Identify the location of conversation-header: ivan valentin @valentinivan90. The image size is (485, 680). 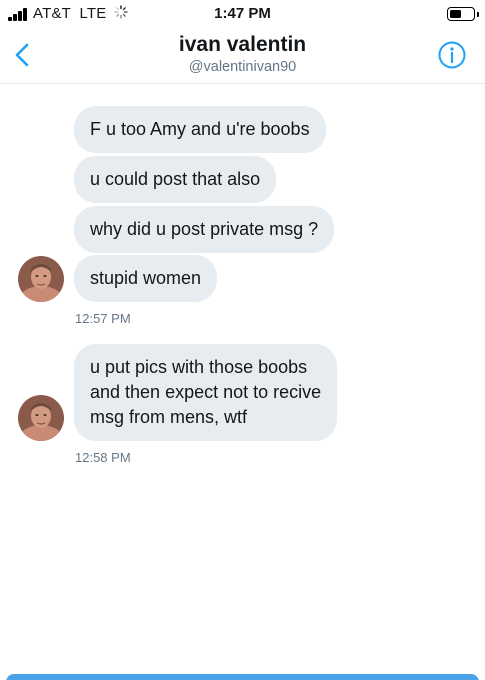
(242, 56).